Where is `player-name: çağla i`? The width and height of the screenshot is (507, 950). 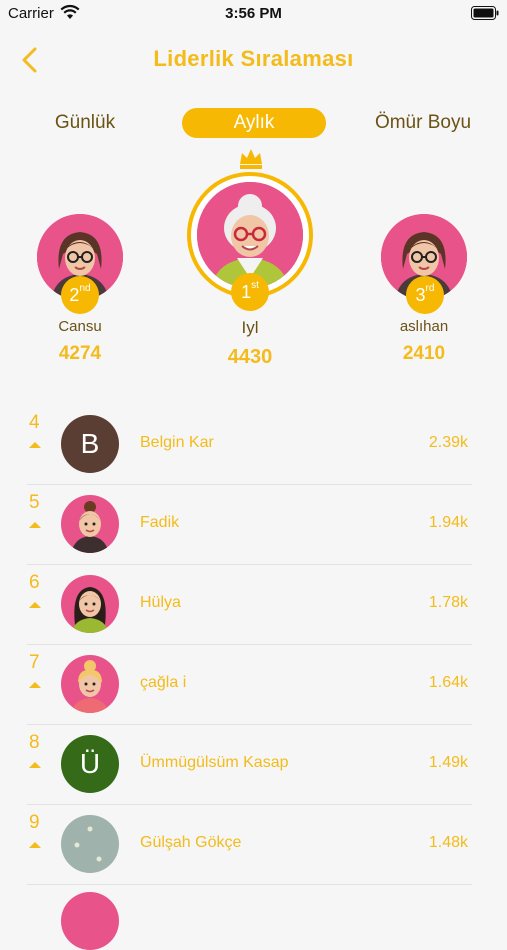 player-name: çağla i is located at coordinates (163, 682).